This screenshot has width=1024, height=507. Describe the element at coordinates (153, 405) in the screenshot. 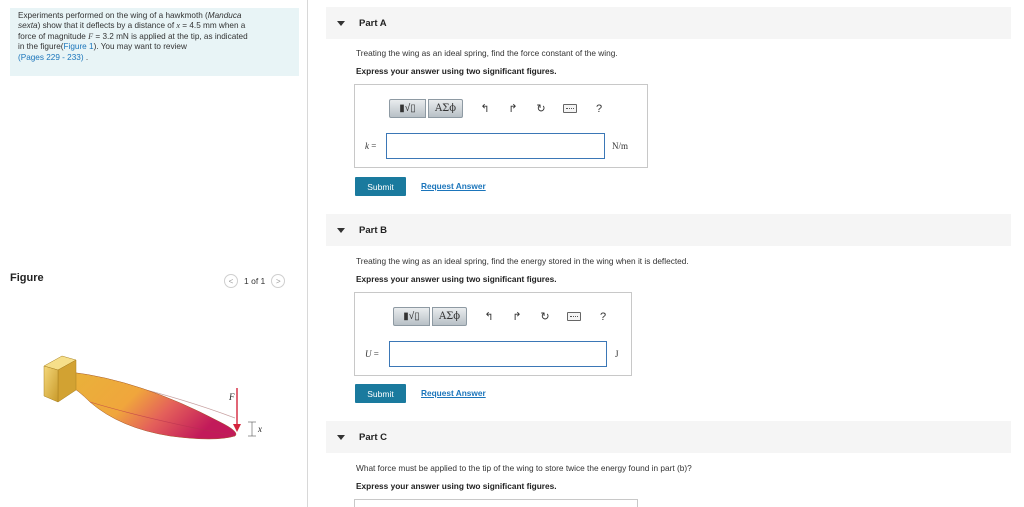

I see `wing-shape` at that location.